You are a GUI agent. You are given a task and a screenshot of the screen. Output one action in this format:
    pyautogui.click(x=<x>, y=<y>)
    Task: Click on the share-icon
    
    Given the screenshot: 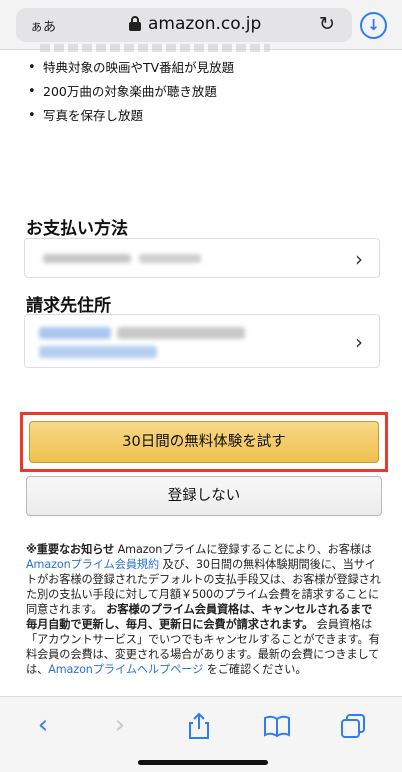 What is the action you would take?
    pyautogui.click(x=199, y=726)
    